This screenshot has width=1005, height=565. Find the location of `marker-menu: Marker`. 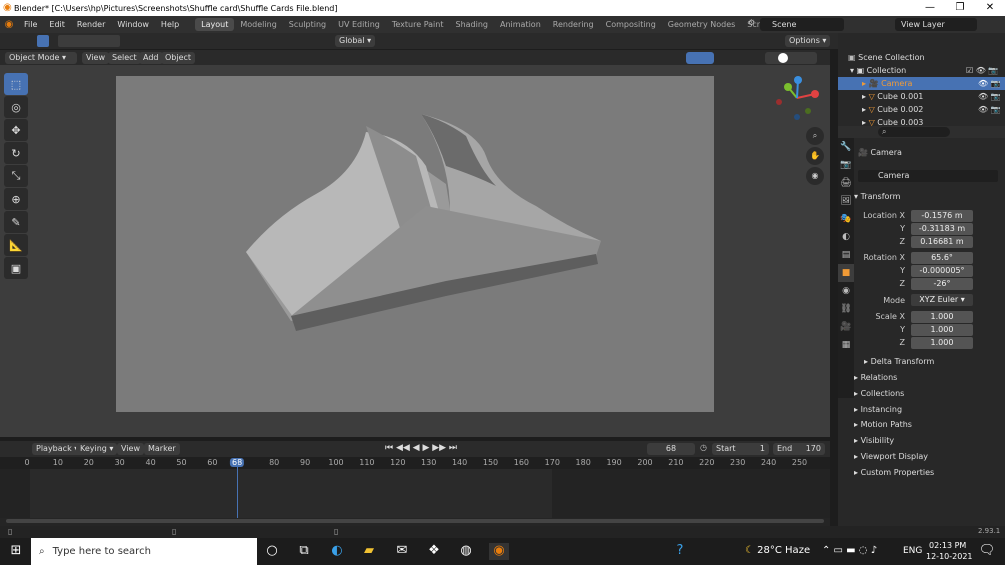

marker-menu: Marker is located at coordinates (162, 449).